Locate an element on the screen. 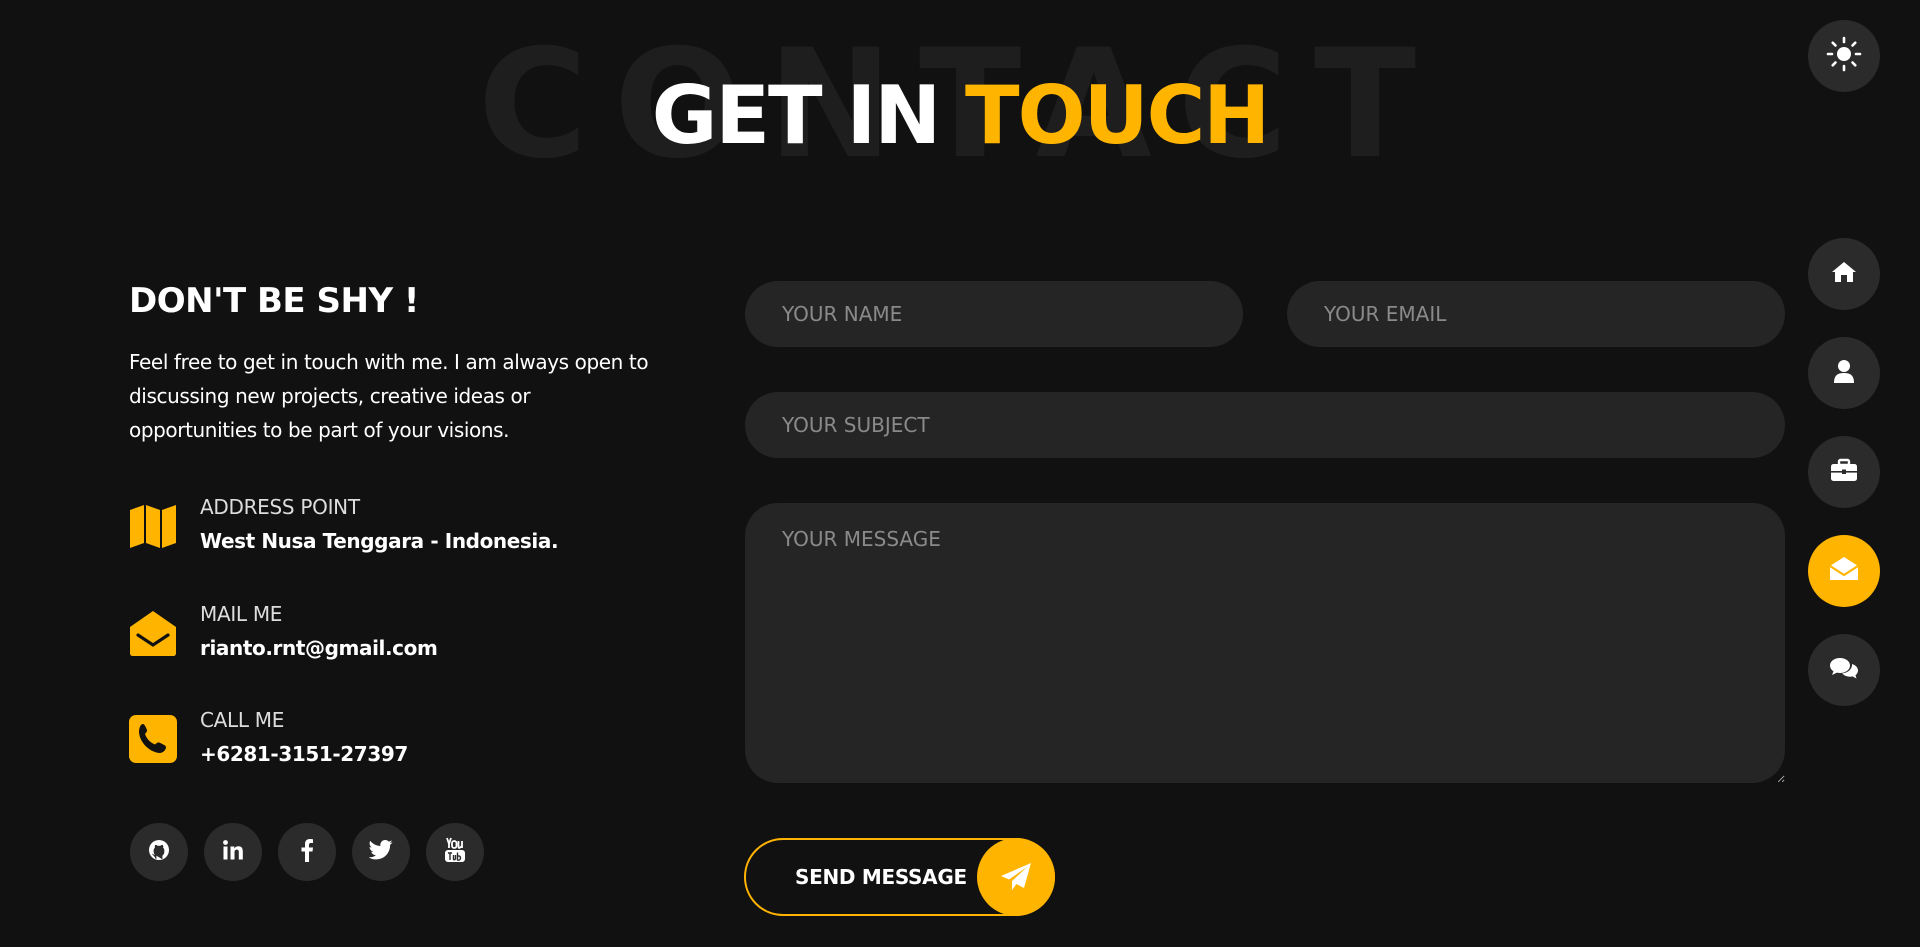  phone-info: CALL ME +6281-3151-27397 is located at coordinates (268, 737).